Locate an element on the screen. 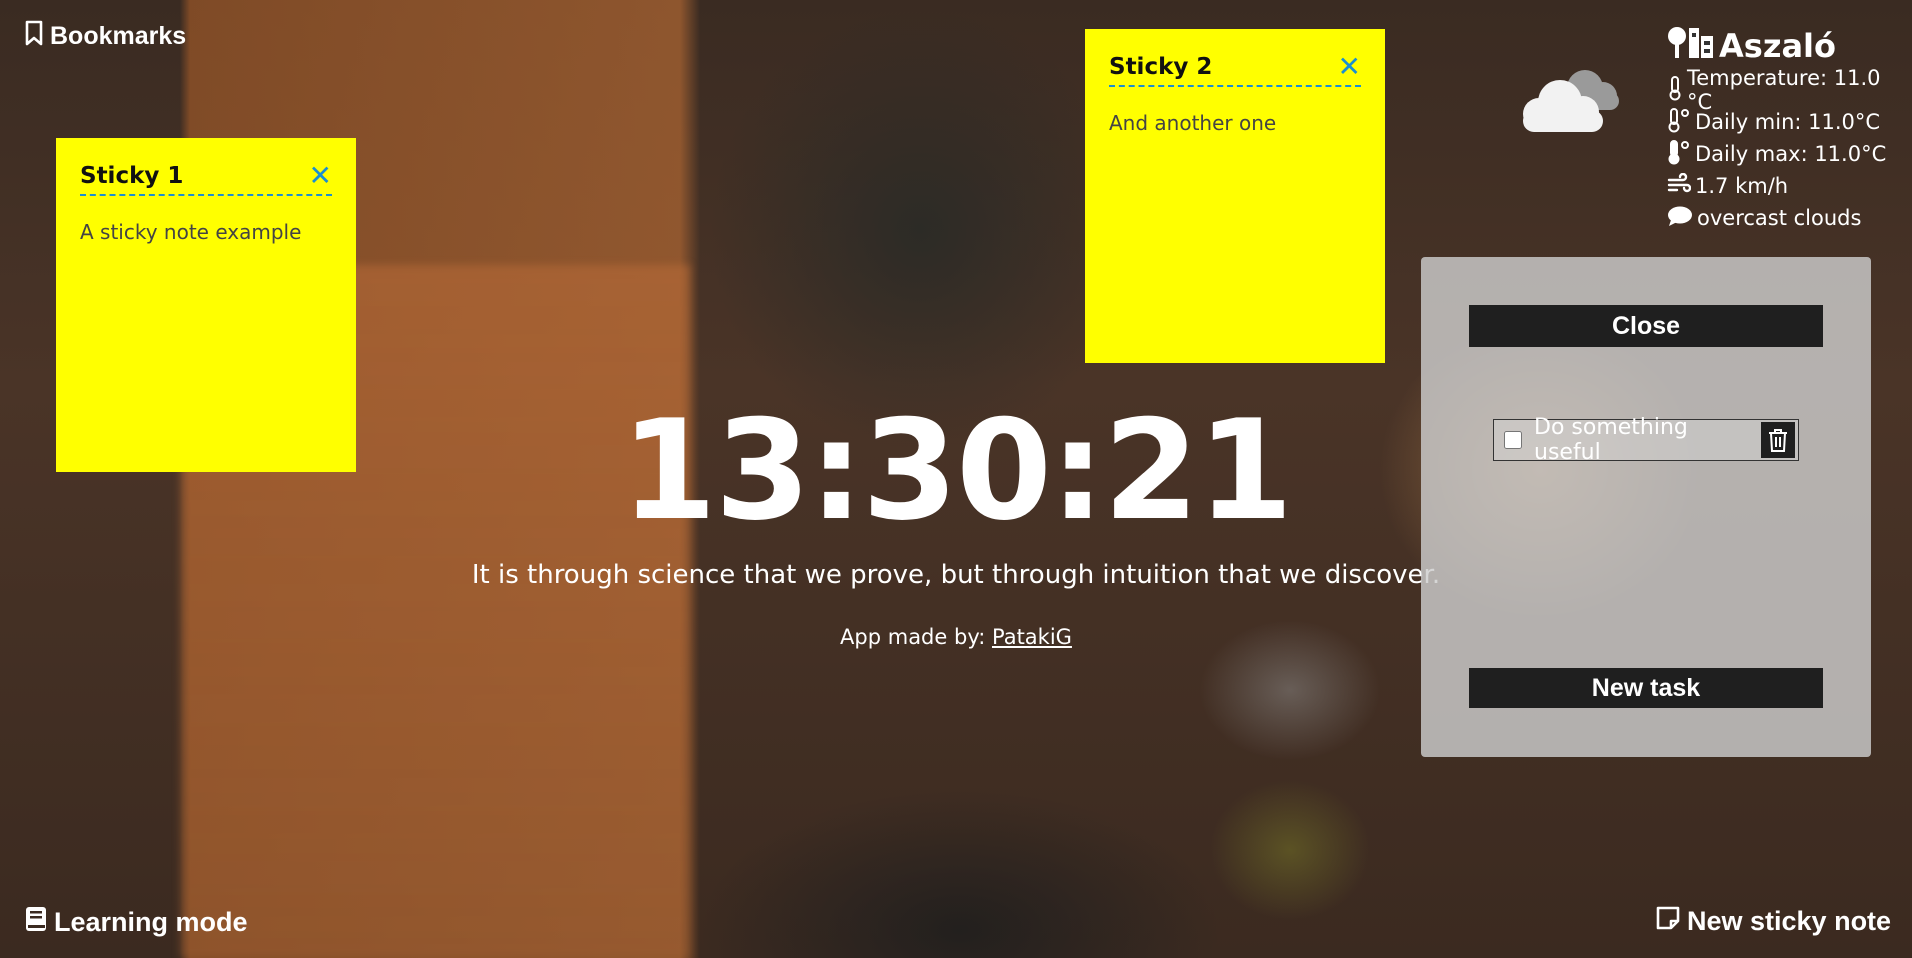  bookmarks-button: Bookmarks is located at coordinates (105, 36).